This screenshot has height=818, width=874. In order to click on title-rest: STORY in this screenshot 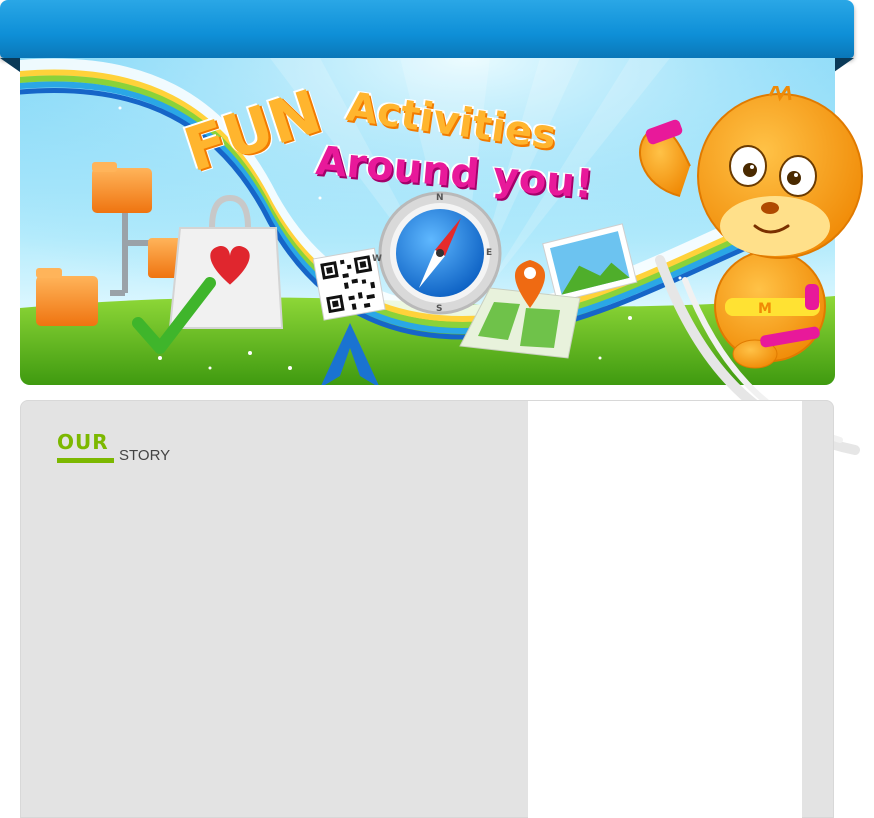, I will do `click(145, 455)`.